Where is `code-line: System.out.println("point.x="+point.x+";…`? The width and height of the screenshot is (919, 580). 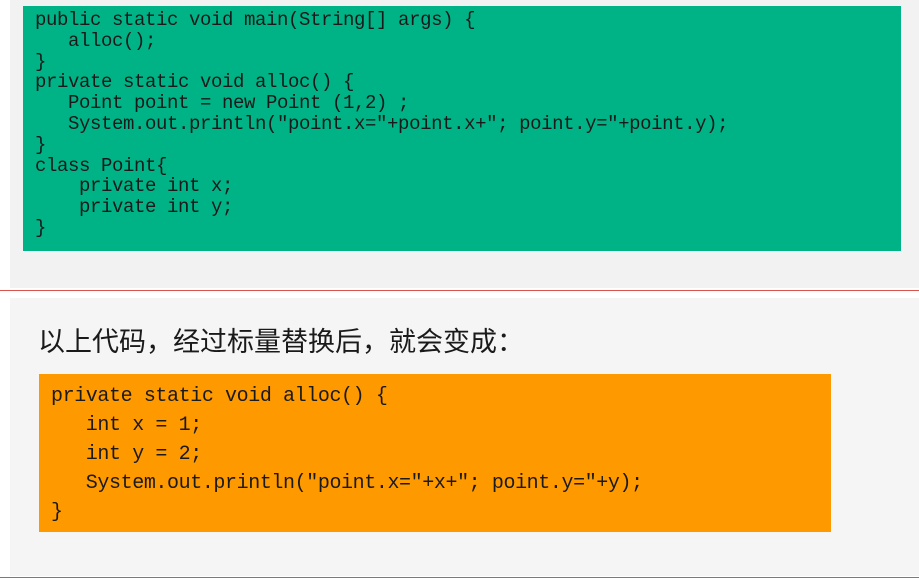
code-line: System.out.println("point.x="+point.x+";… is located at coordinates (382, 123).